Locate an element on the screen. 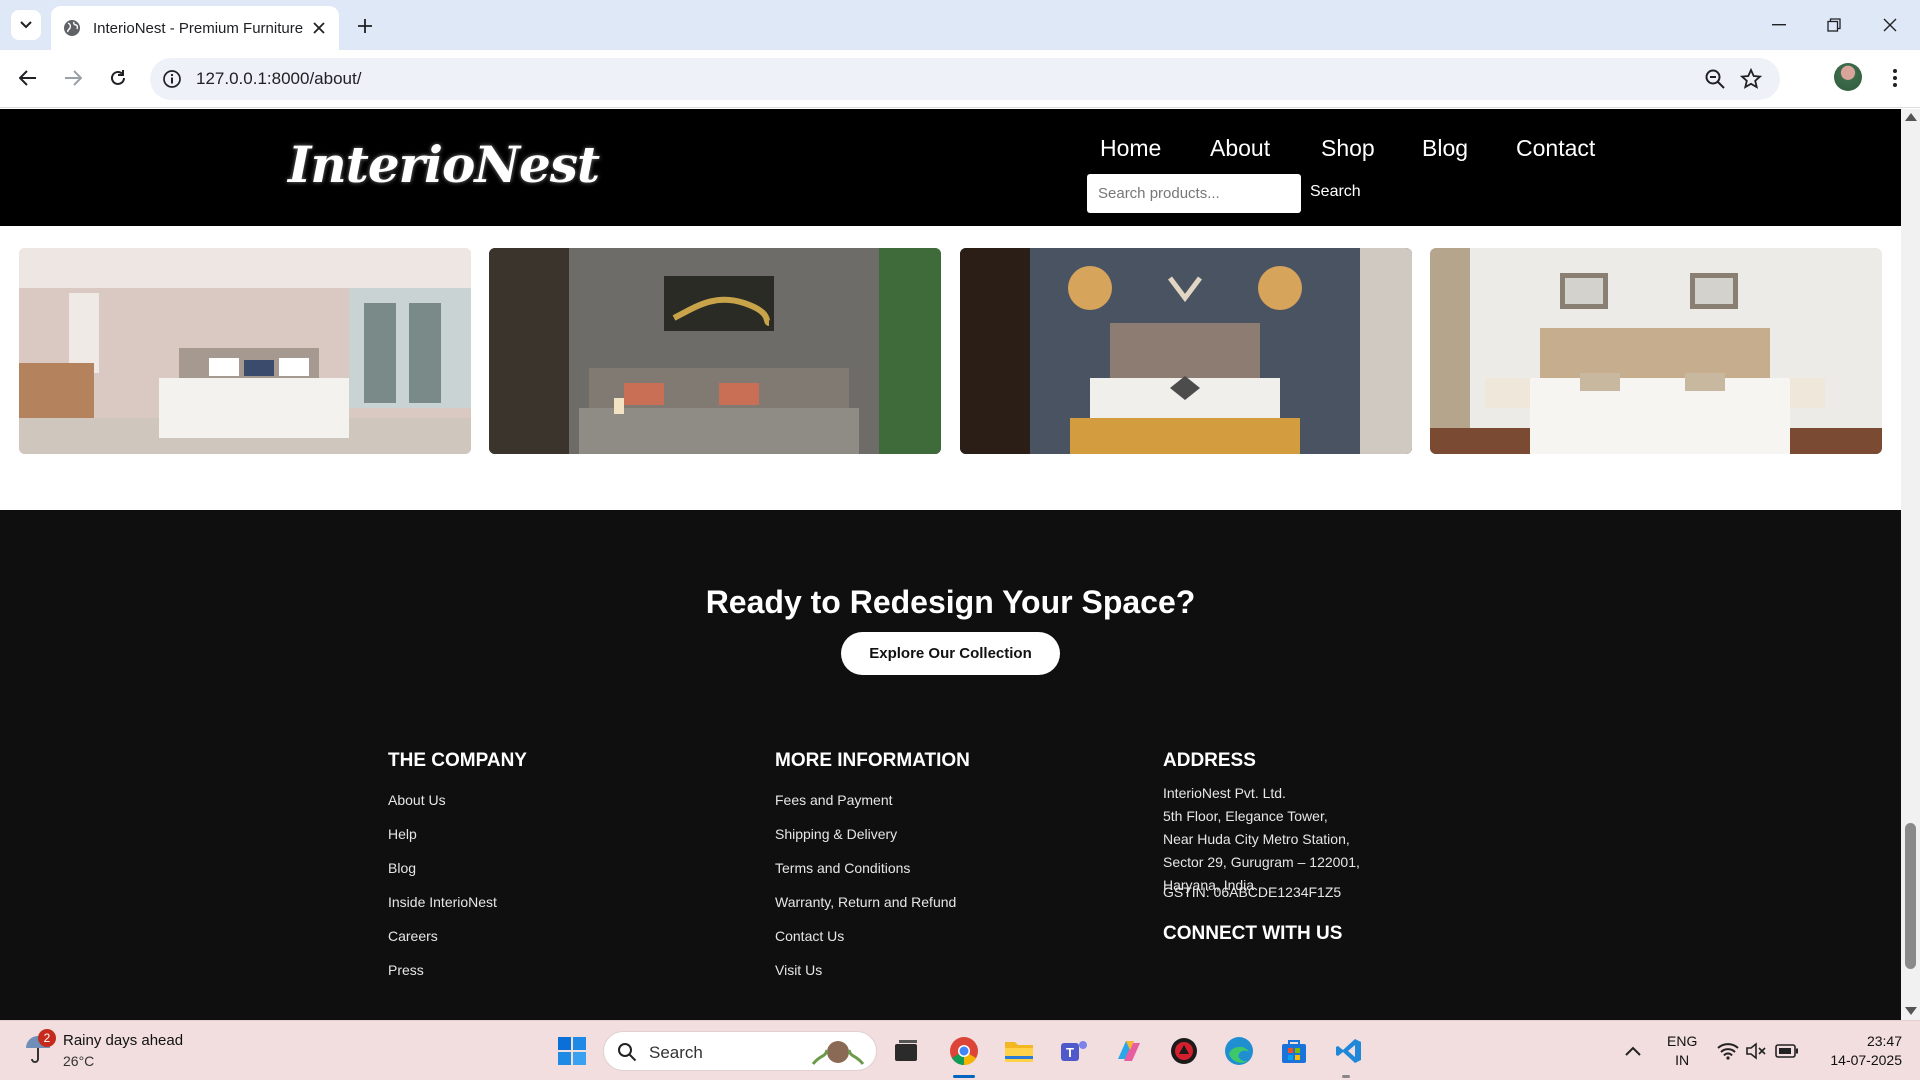  windows-logo-icon is located at coordinates (572, 1051).